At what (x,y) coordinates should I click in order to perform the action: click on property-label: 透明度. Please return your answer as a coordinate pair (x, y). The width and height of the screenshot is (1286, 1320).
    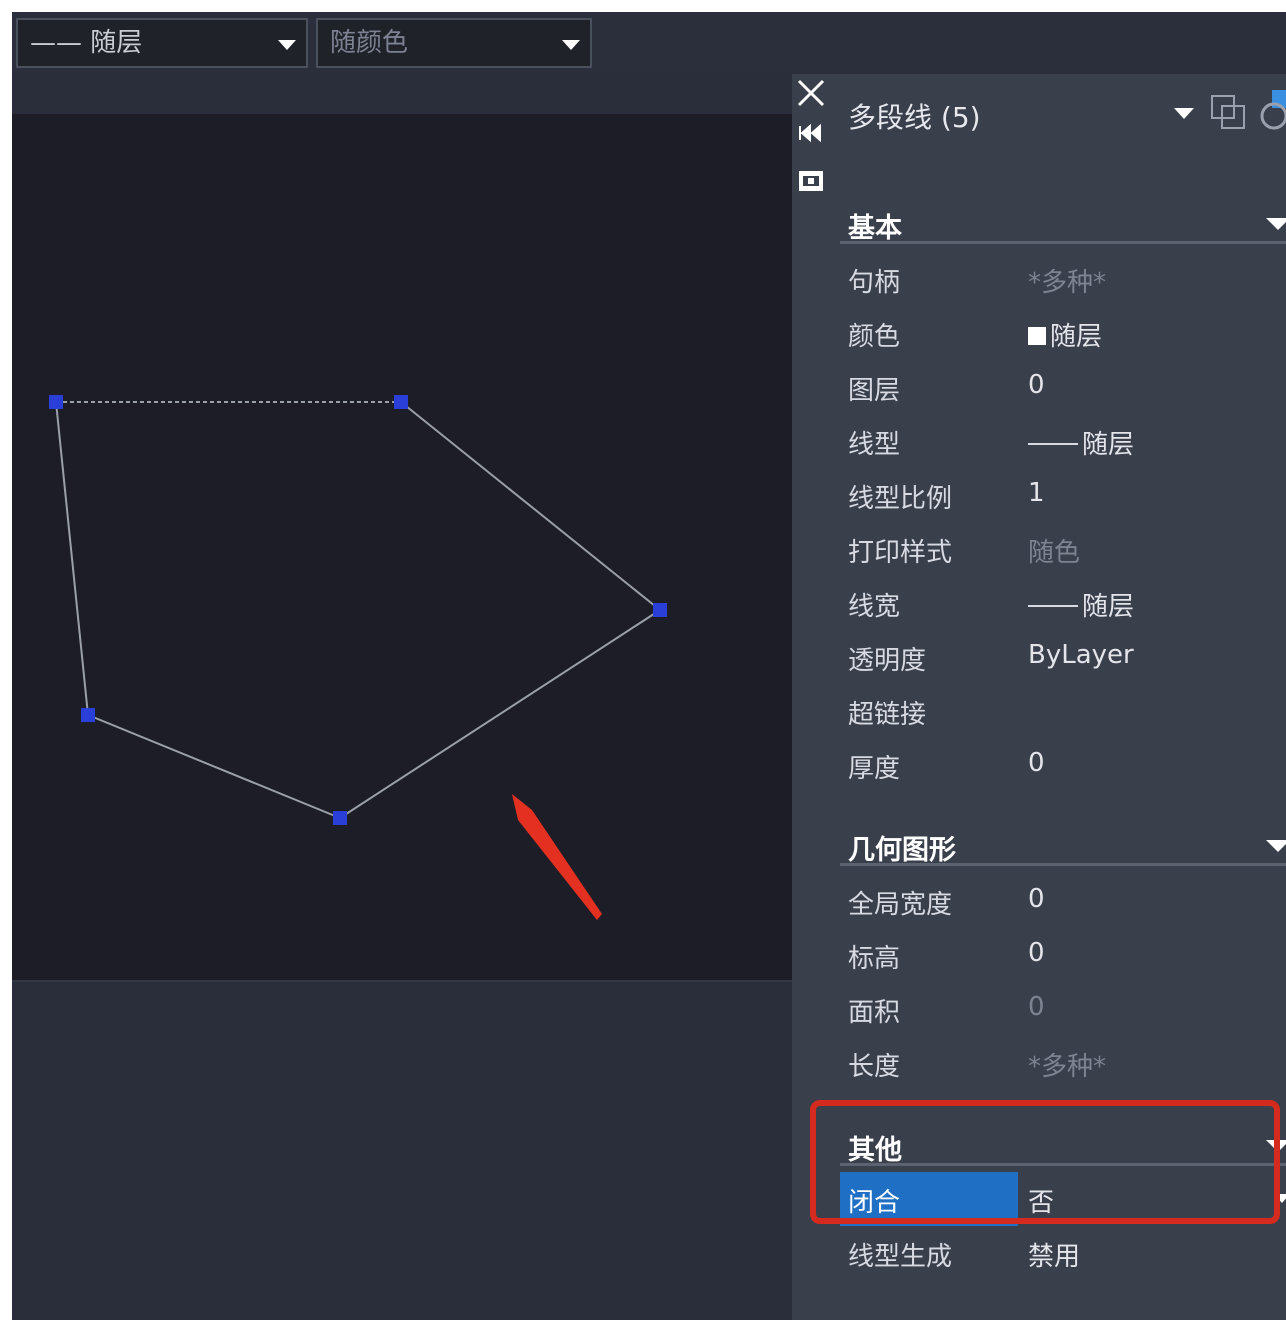
    Looking at the image, I should click on (887, 661).